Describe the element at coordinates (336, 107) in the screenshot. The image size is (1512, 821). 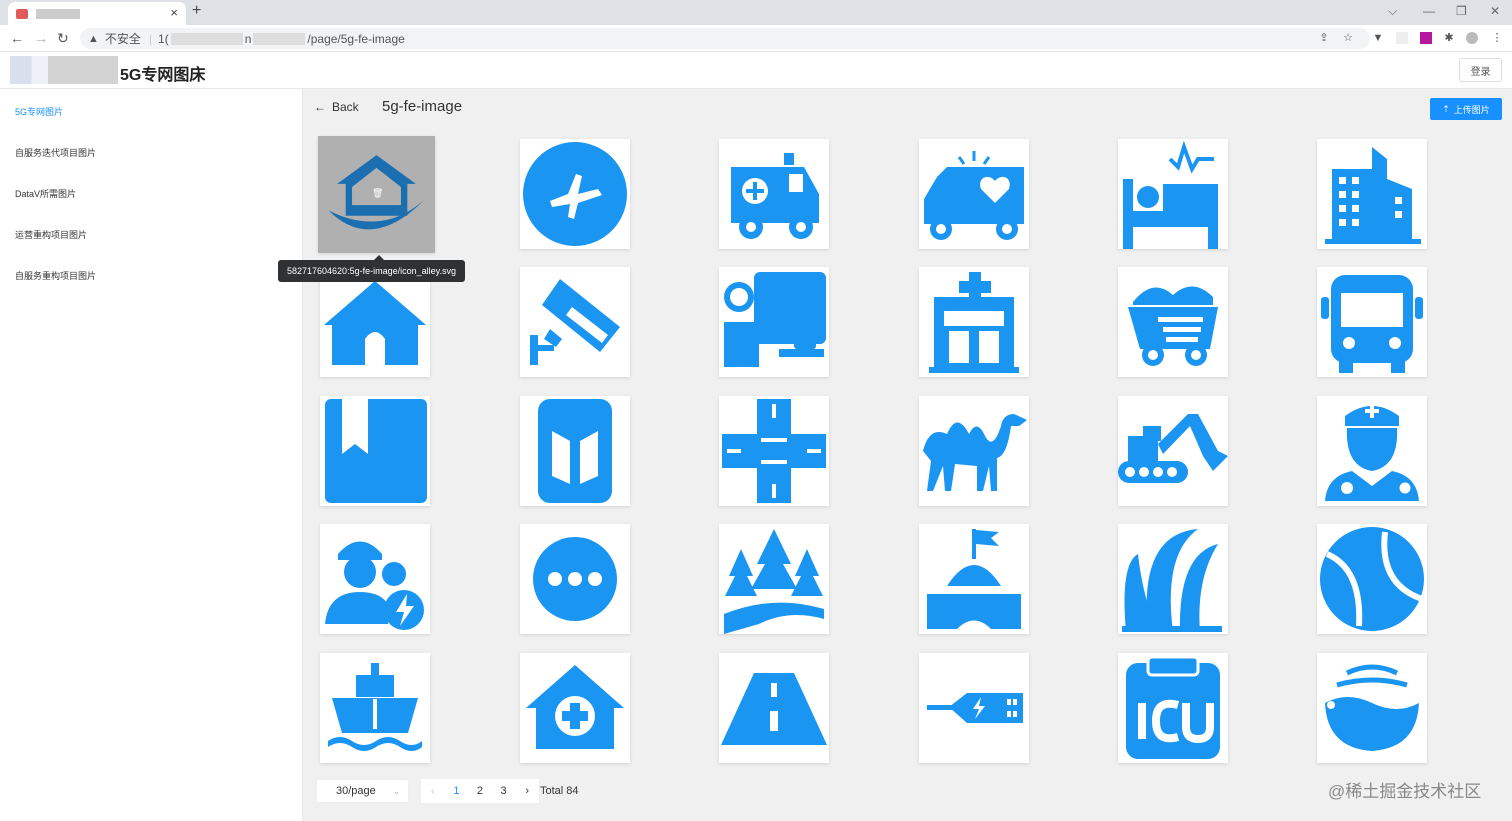
I see `back-button: ← Back` at that location.